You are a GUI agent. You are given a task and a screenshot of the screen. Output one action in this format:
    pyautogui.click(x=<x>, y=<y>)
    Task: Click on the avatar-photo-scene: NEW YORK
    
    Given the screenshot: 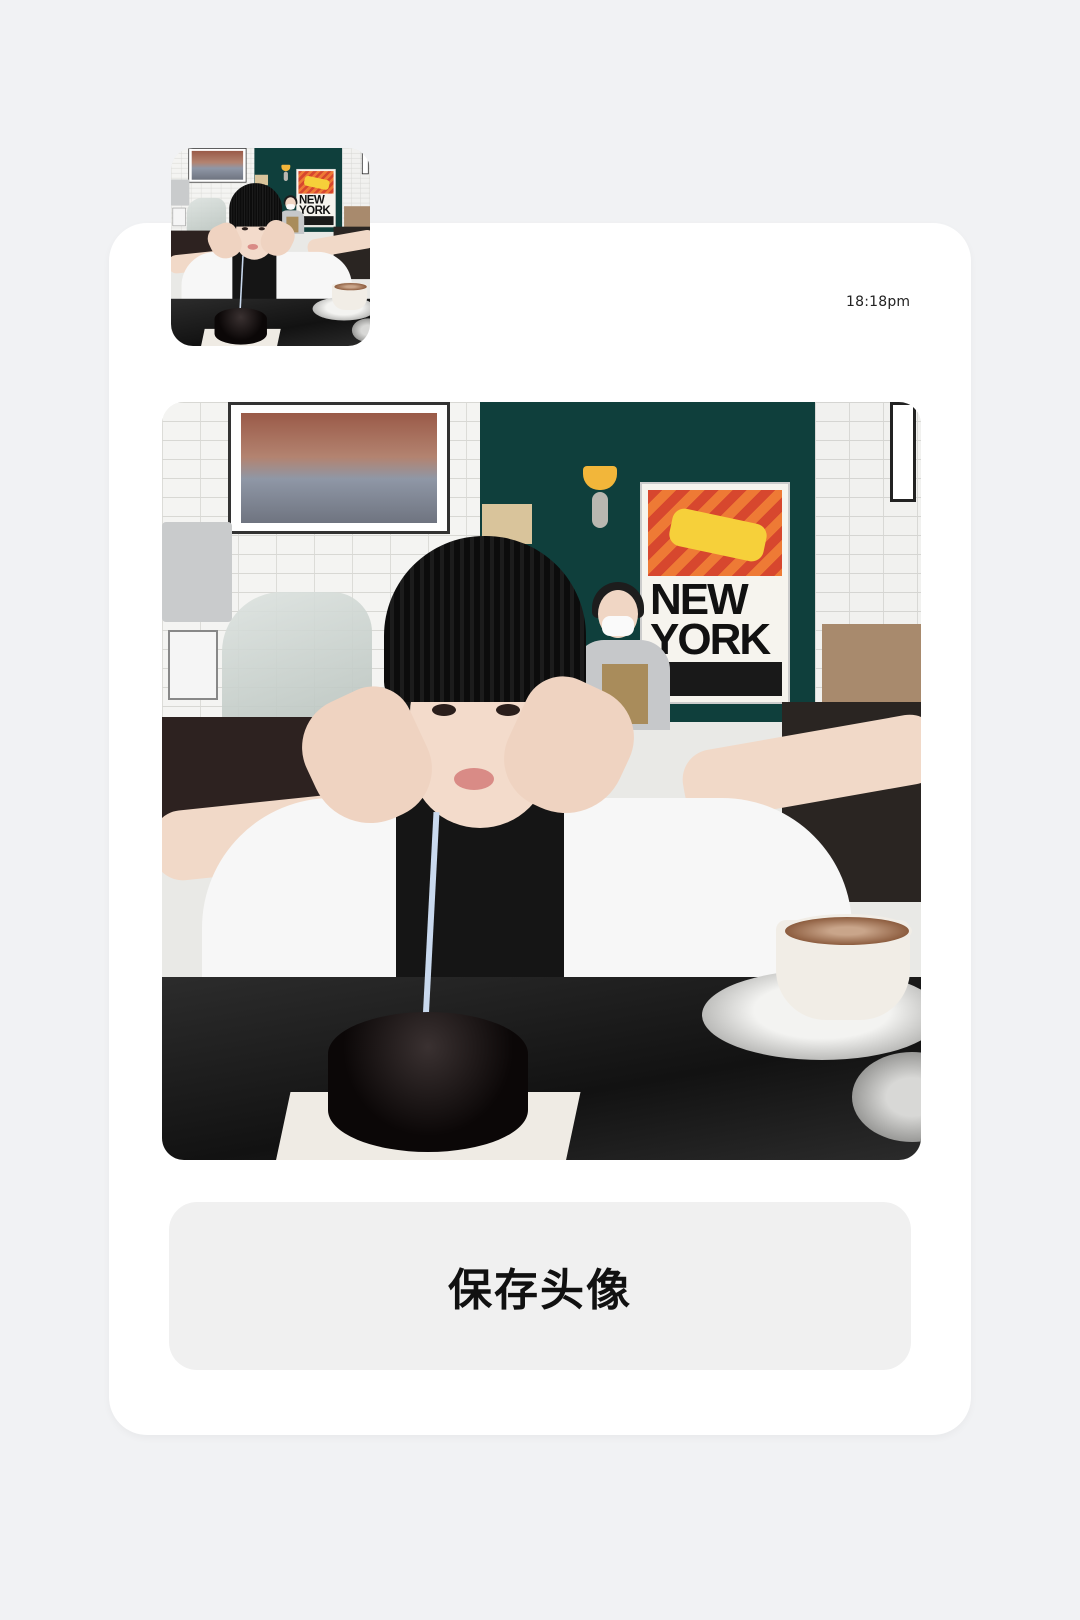 What is the action you would take?
    pyautogui.click(x=270, y=247)
    